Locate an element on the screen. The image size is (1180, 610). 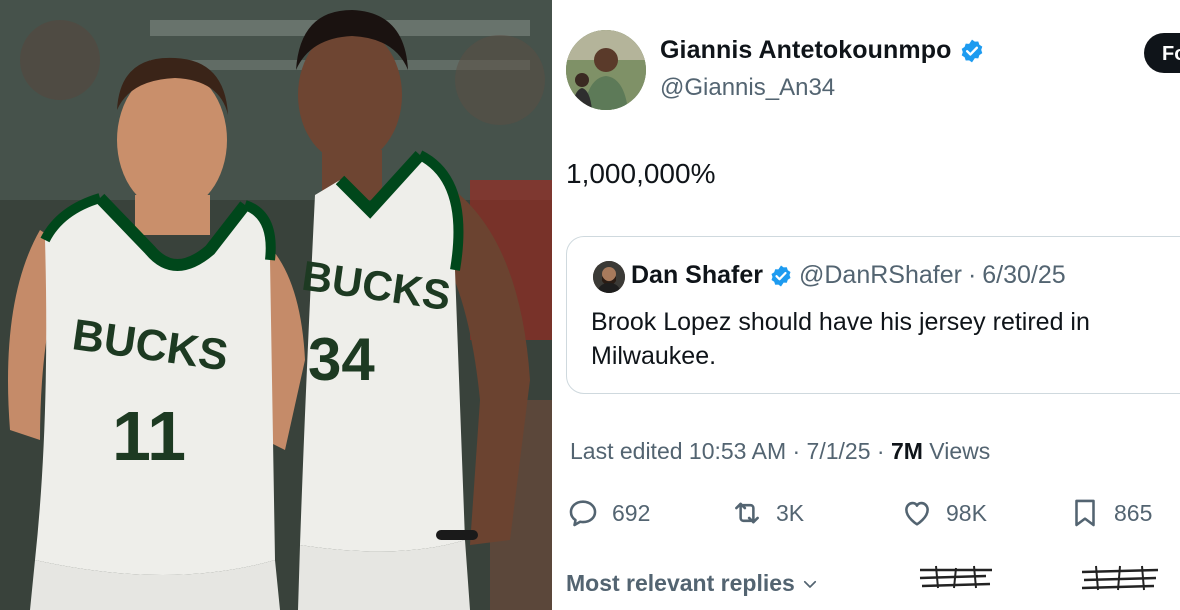
author-avatar is located at coordinates (606, 70).